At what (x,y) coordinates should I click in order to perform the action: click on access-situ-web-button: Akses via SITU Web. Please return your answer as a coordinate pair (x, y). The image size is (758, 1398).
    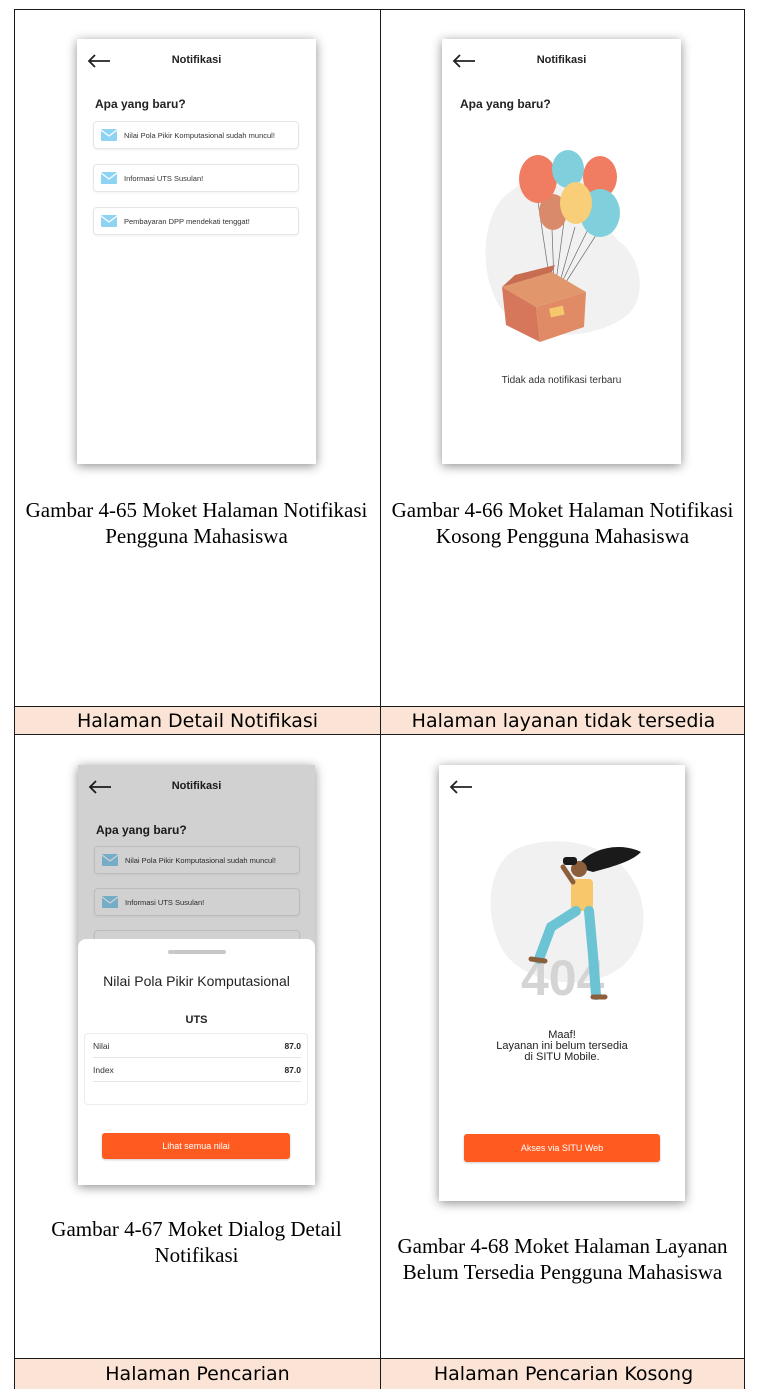
    Looking at the image, I should click on (562, 1148).